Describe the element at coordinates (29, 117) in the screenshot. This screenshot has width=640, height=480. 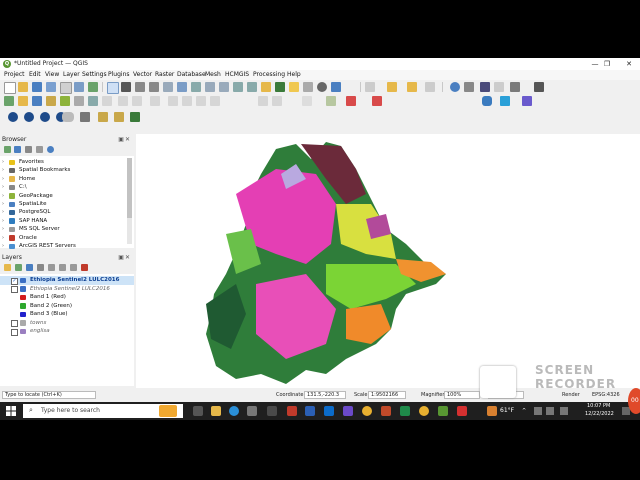
I see `srtm-tool-icon` at that location.